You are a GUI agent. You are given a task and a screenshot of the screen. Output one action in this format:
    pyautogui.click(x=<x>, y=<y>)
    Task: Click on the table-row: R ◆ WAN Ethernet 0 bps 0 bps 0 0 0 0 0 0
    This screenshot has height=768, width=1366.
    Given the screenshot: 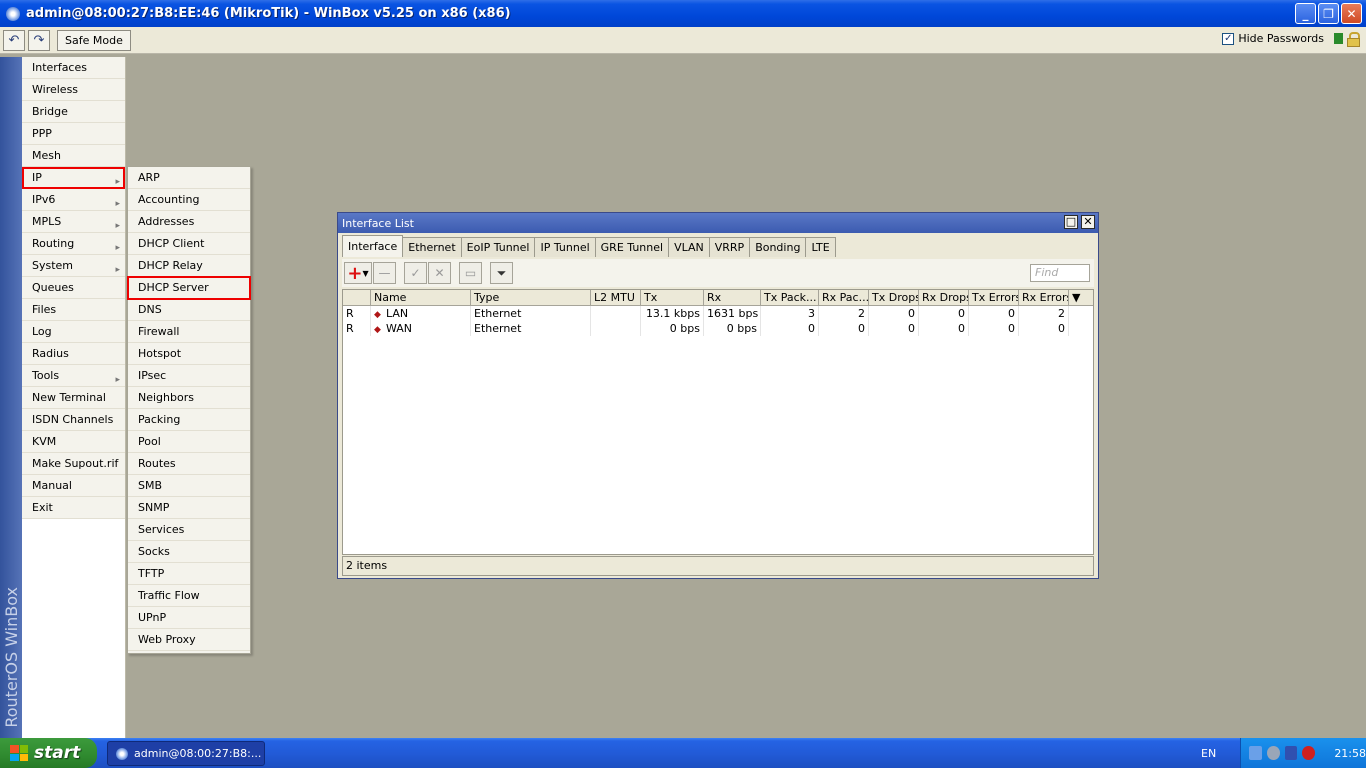 What is the action you would take?
    pyautogui.click(x=718, y=328)
    